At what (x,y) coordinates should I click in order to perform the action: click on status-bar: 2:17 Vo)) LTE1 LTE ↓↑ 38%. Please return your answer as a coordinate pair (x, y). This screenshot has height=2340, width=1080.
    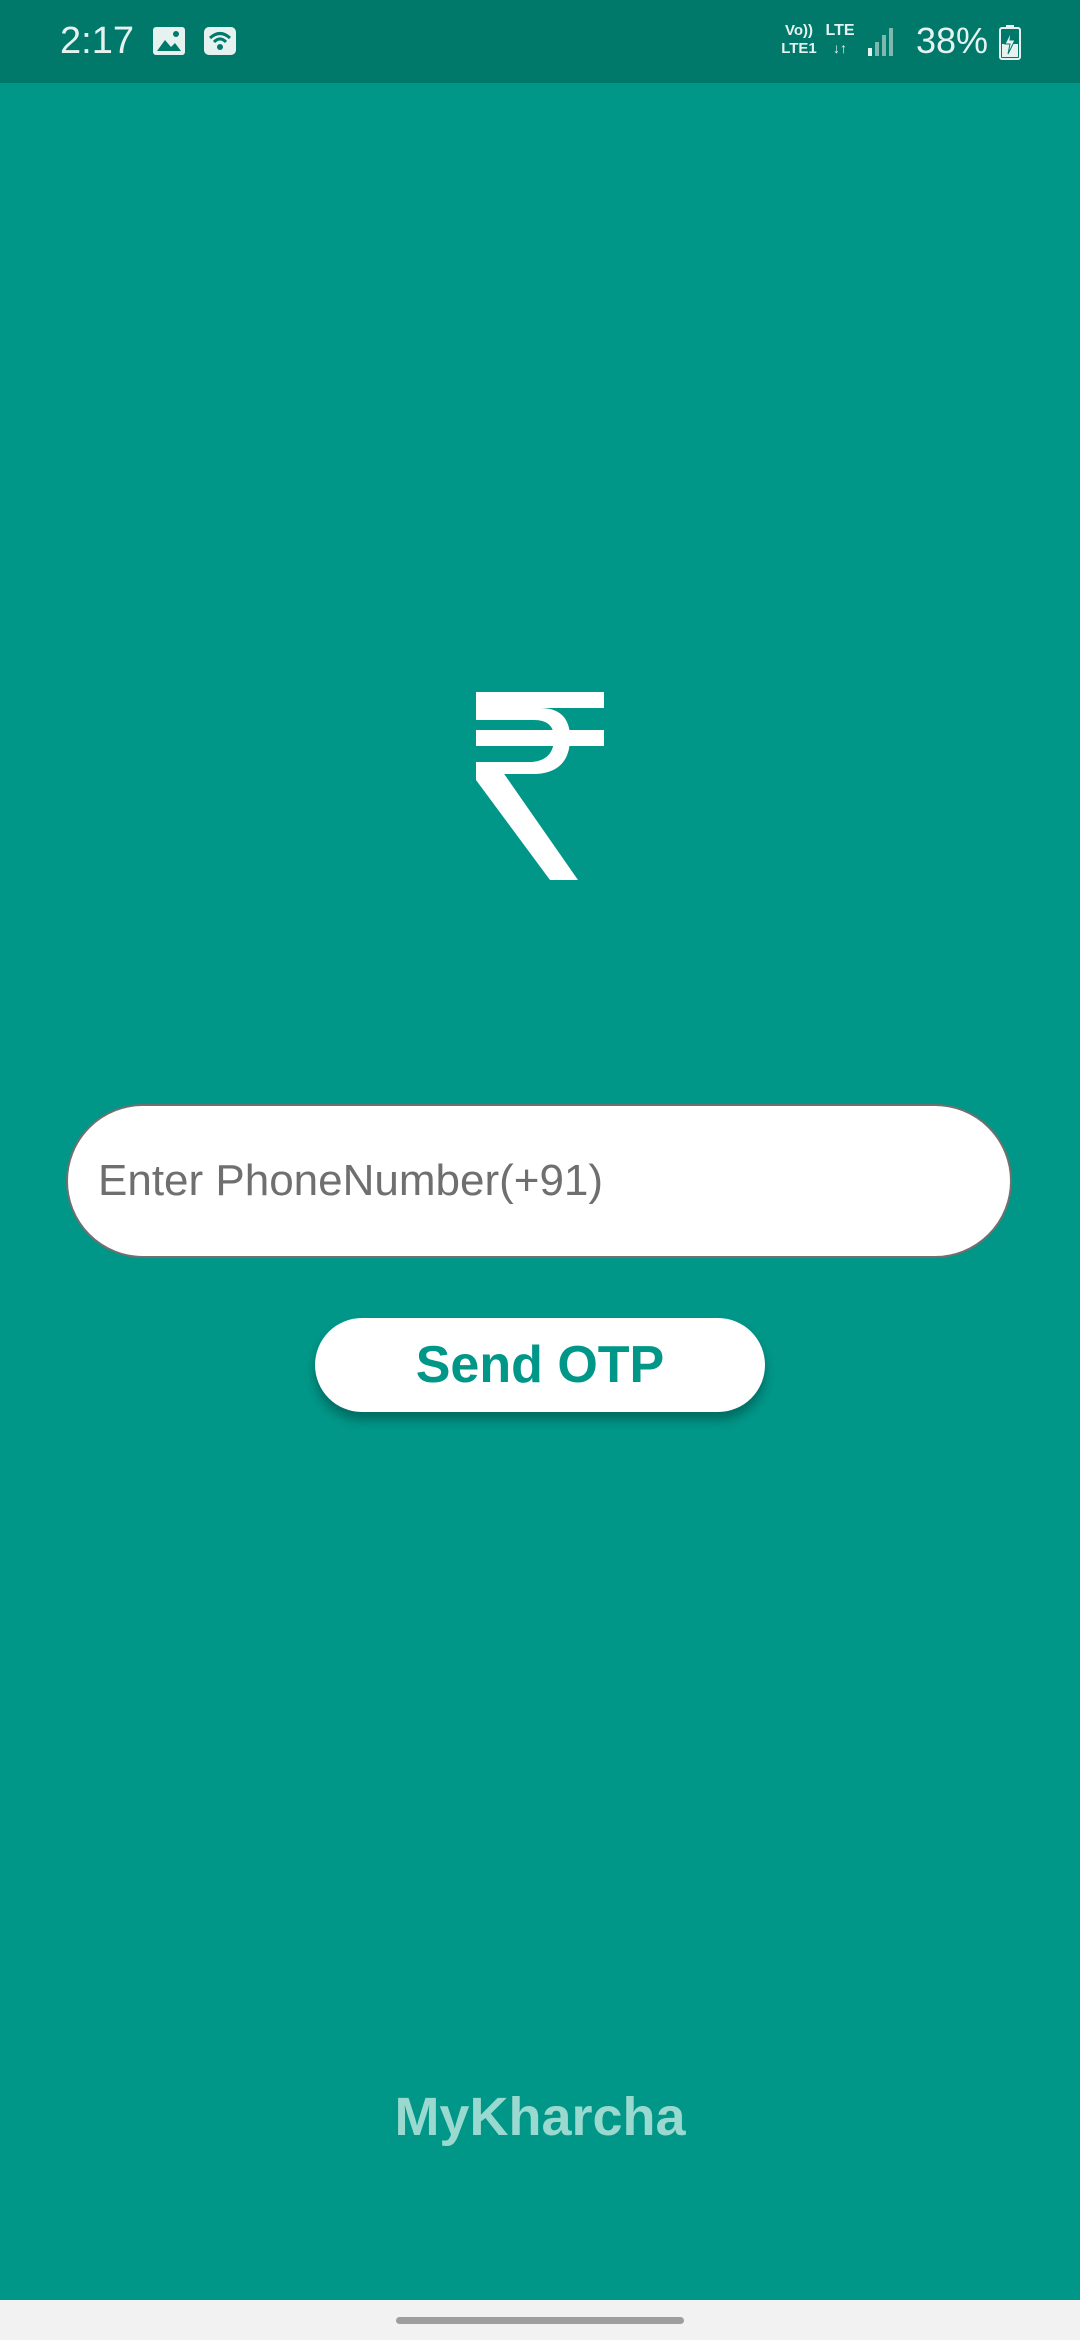
    Looking at the image, I should click on (540, 41).